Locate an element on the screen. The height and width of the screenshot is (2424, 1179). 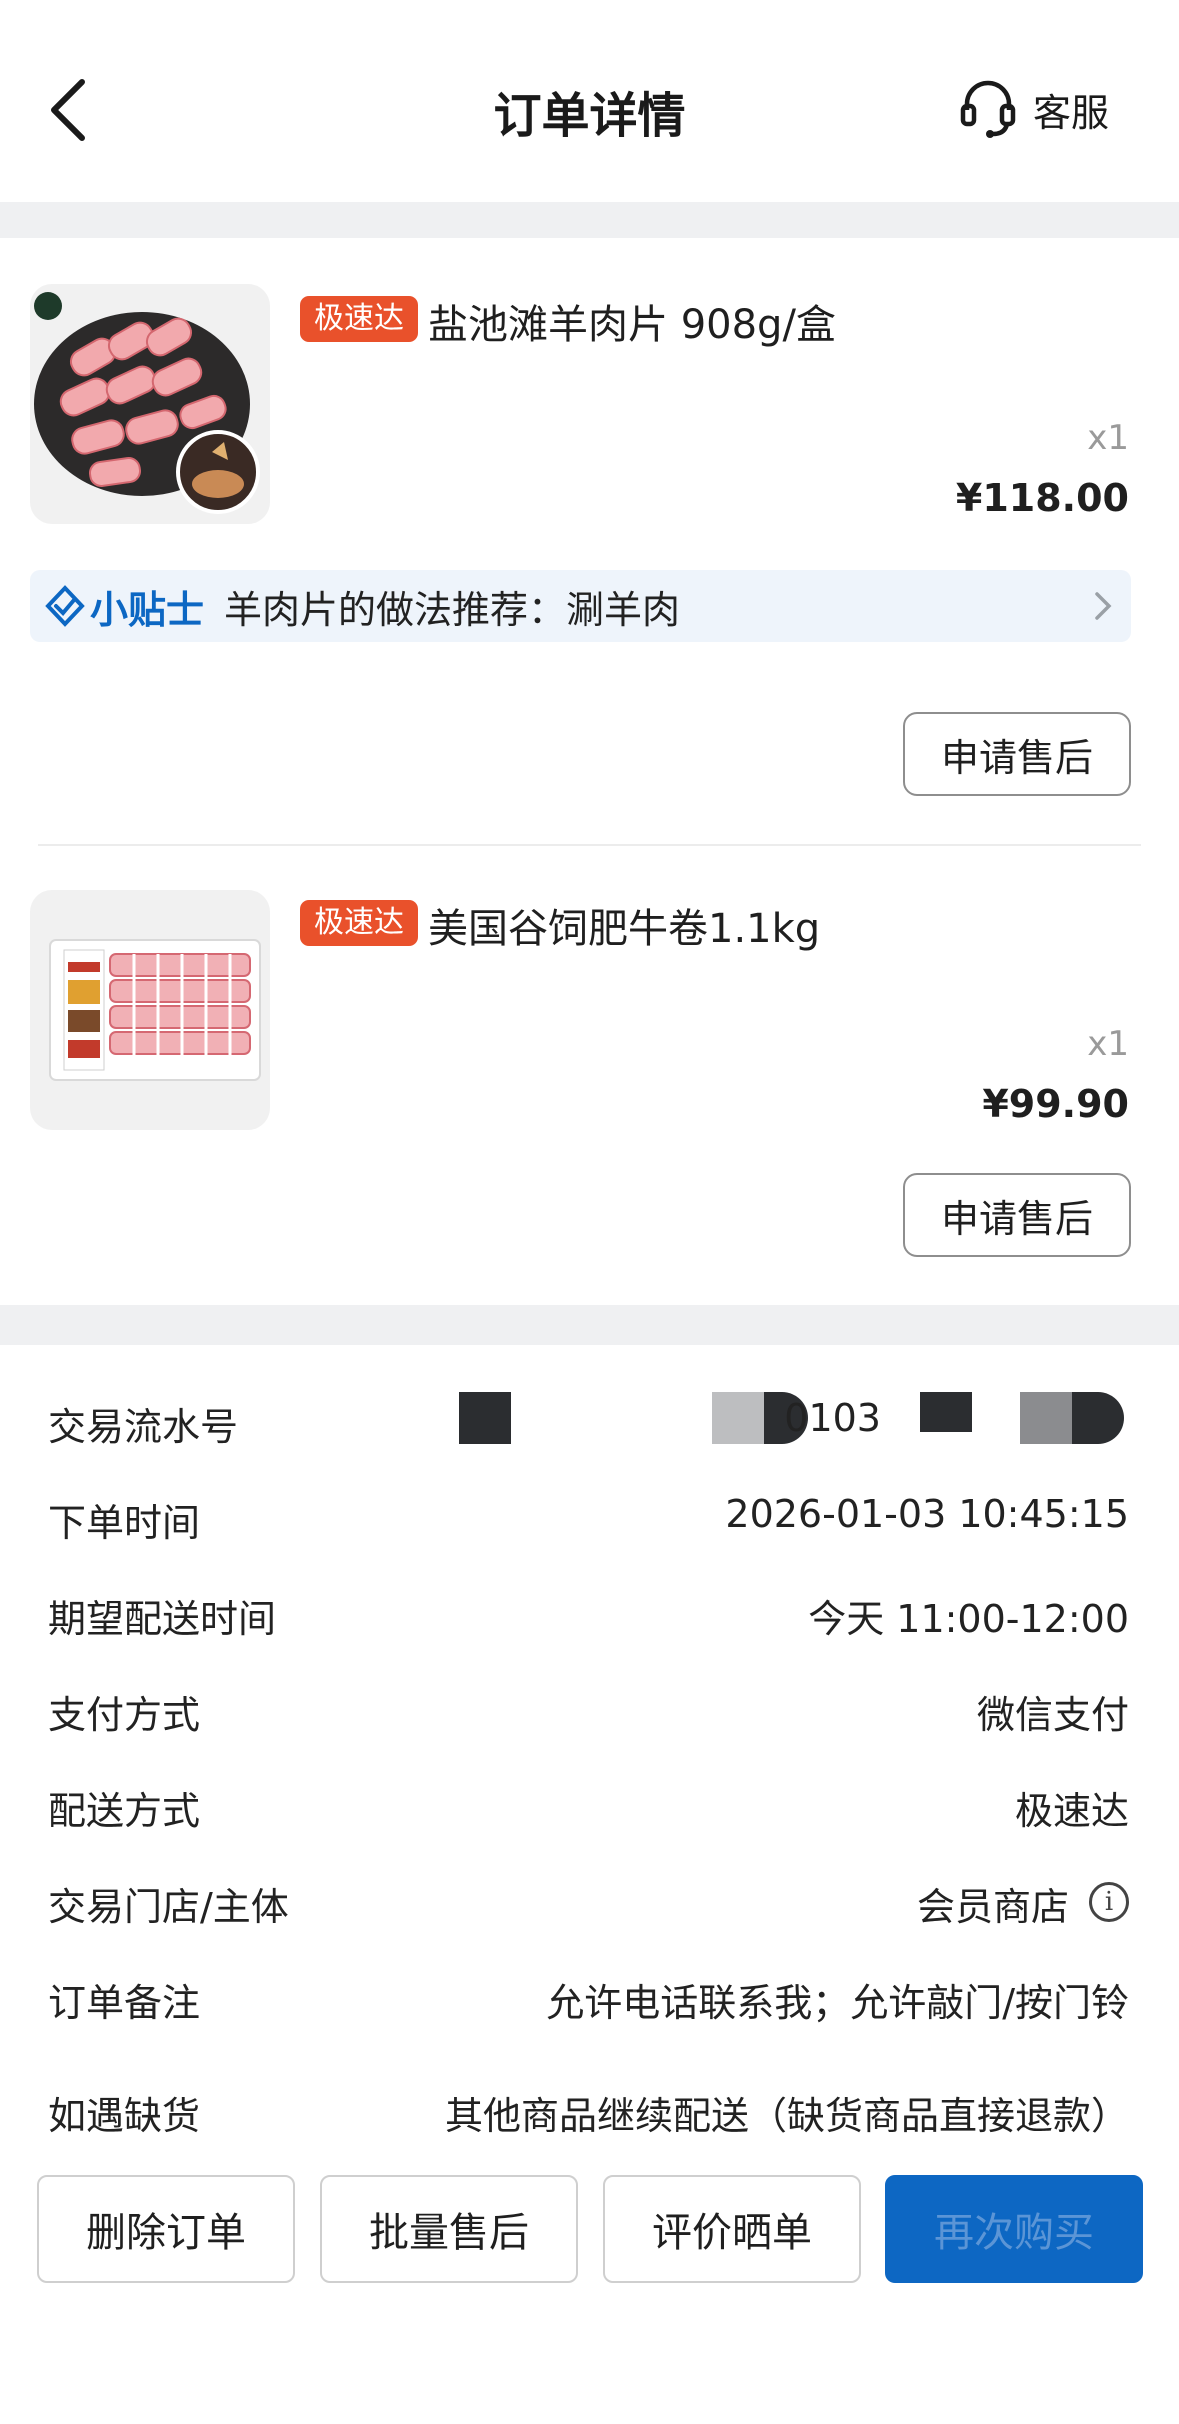
info-row-delivery-time: 期望配送时间 今天 11:00-12:00 is located at coordinates (589, 1612).